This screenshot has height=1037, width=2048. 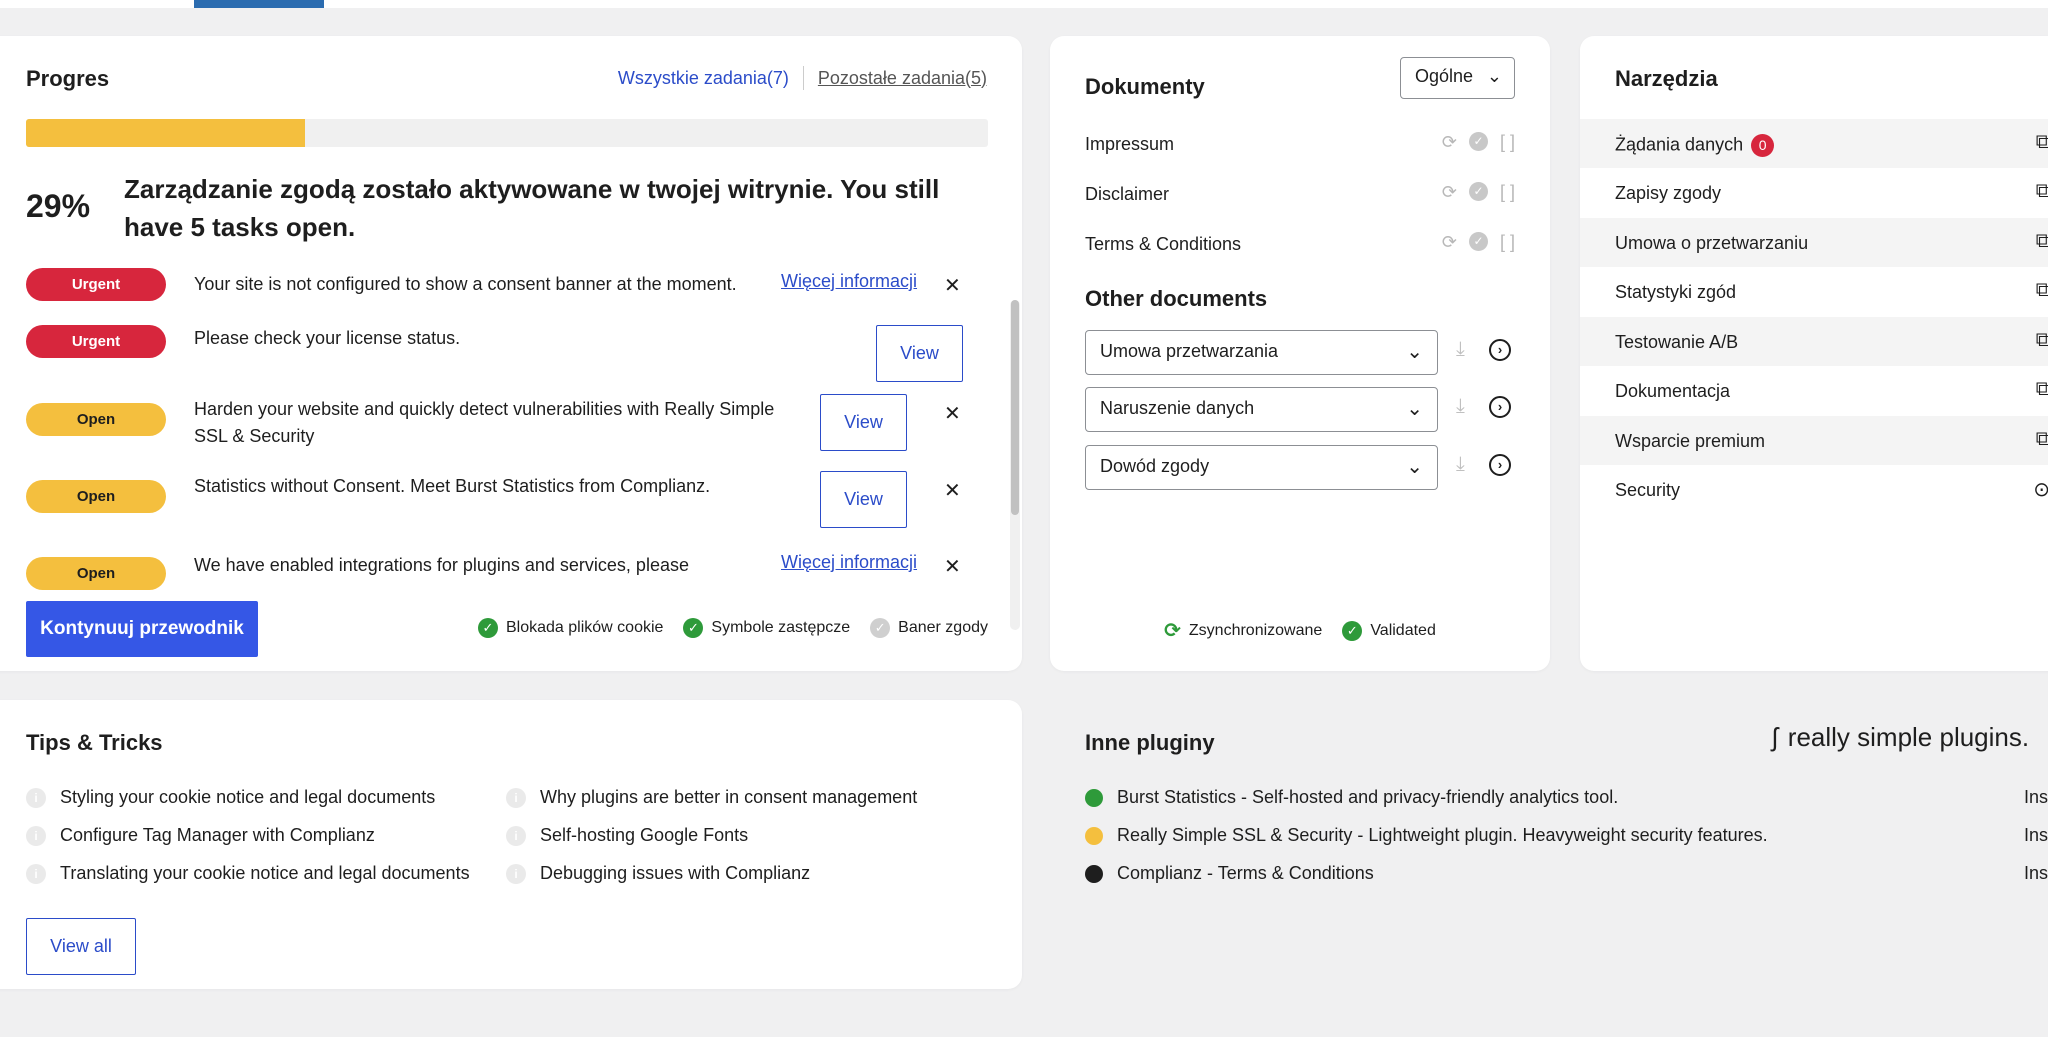 I want to click on tip-label: Configure Tag Manager with Complianz, so click(x=217, y=835).